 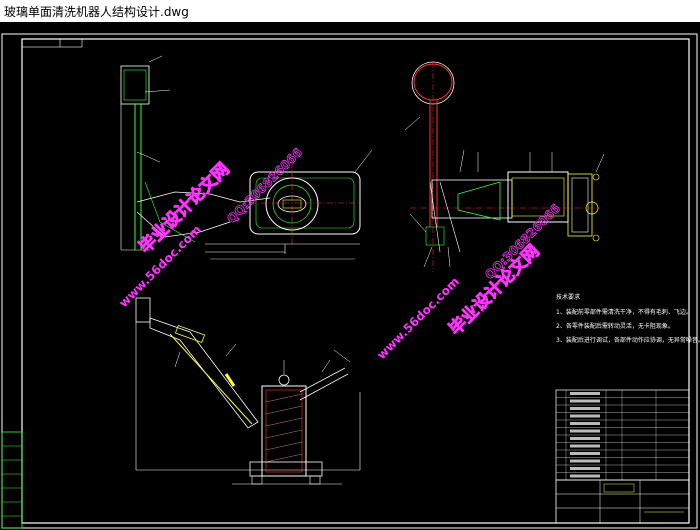 I want to click on binding-strip, so click(x=12, y=480).